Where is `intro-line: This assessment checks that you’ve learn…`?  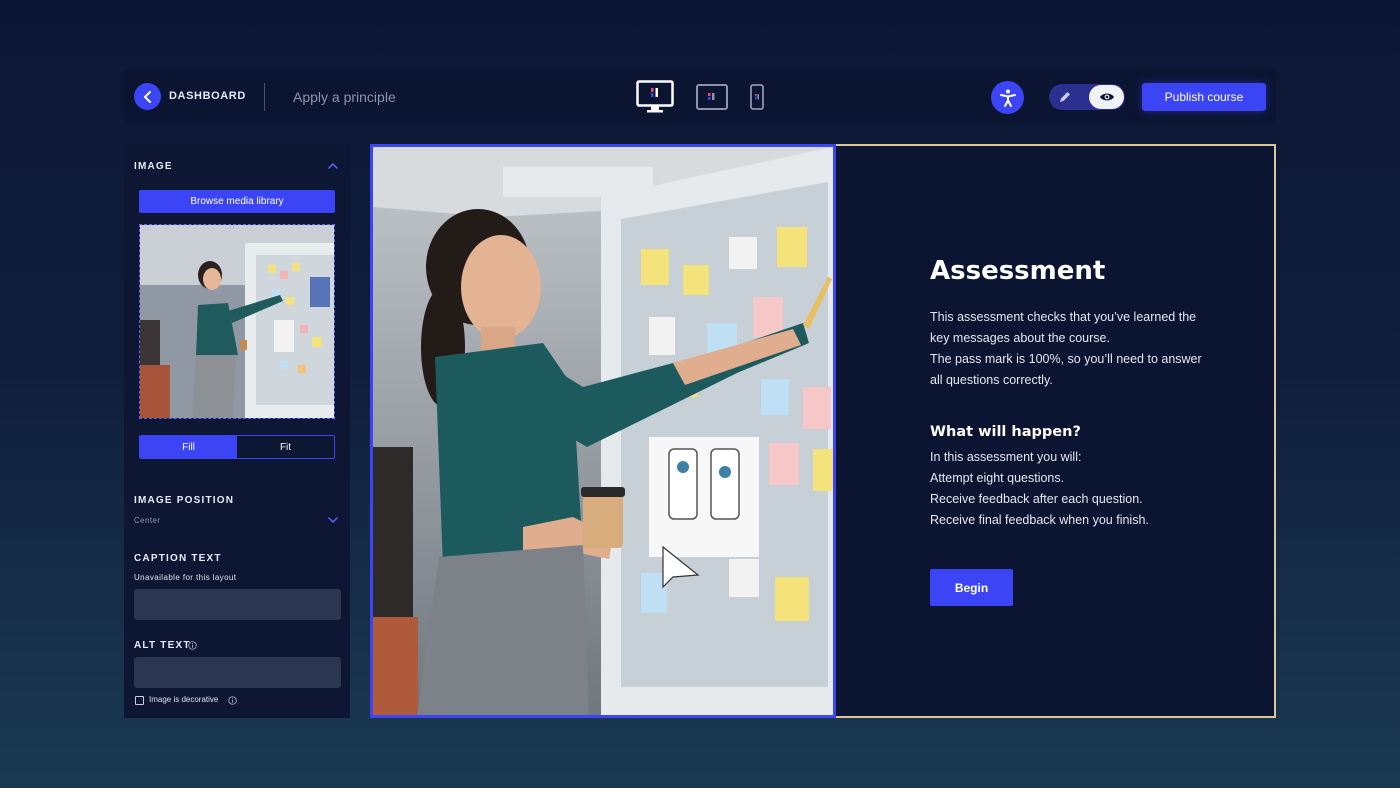
intro-line: This assessment checks that you’ve learn… is located at coordinates (1063, 317).